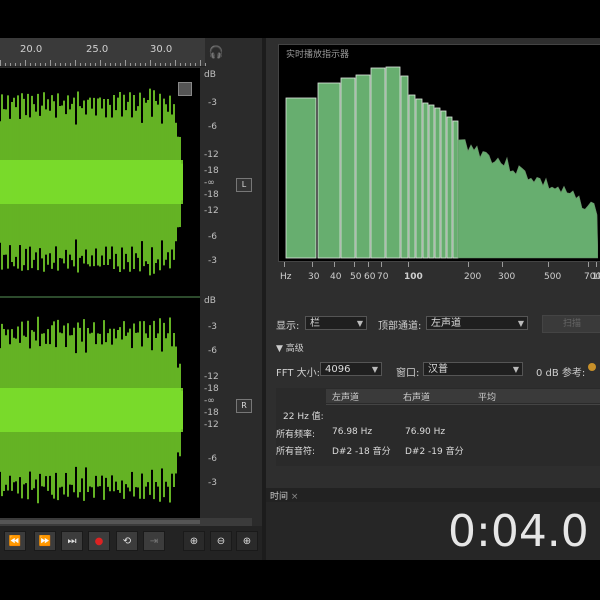  Describe the element at coordinates (438, 369) in the screenshot. I see `window-value: 汉普` at that location.